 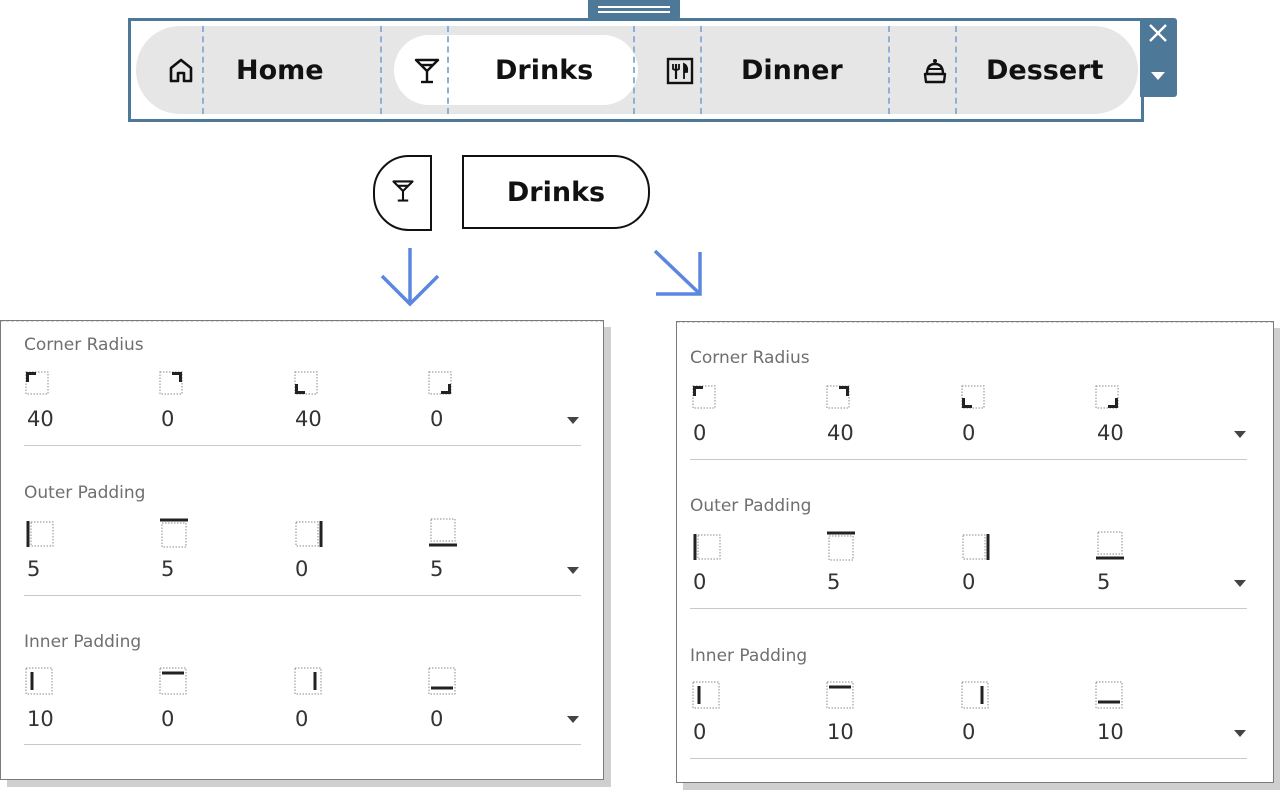 What do you see at coordinates (436, 719) in the screenshot?
I see `inner-padding-bottom-value: 0` at bounding box center [436, 719].